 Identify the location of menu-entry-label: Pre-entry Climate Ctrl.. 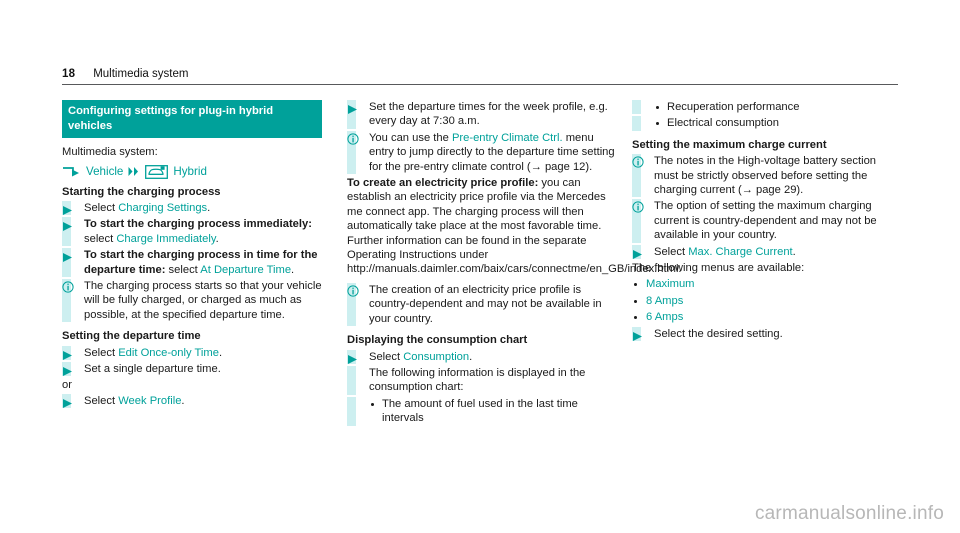
(507, 137).